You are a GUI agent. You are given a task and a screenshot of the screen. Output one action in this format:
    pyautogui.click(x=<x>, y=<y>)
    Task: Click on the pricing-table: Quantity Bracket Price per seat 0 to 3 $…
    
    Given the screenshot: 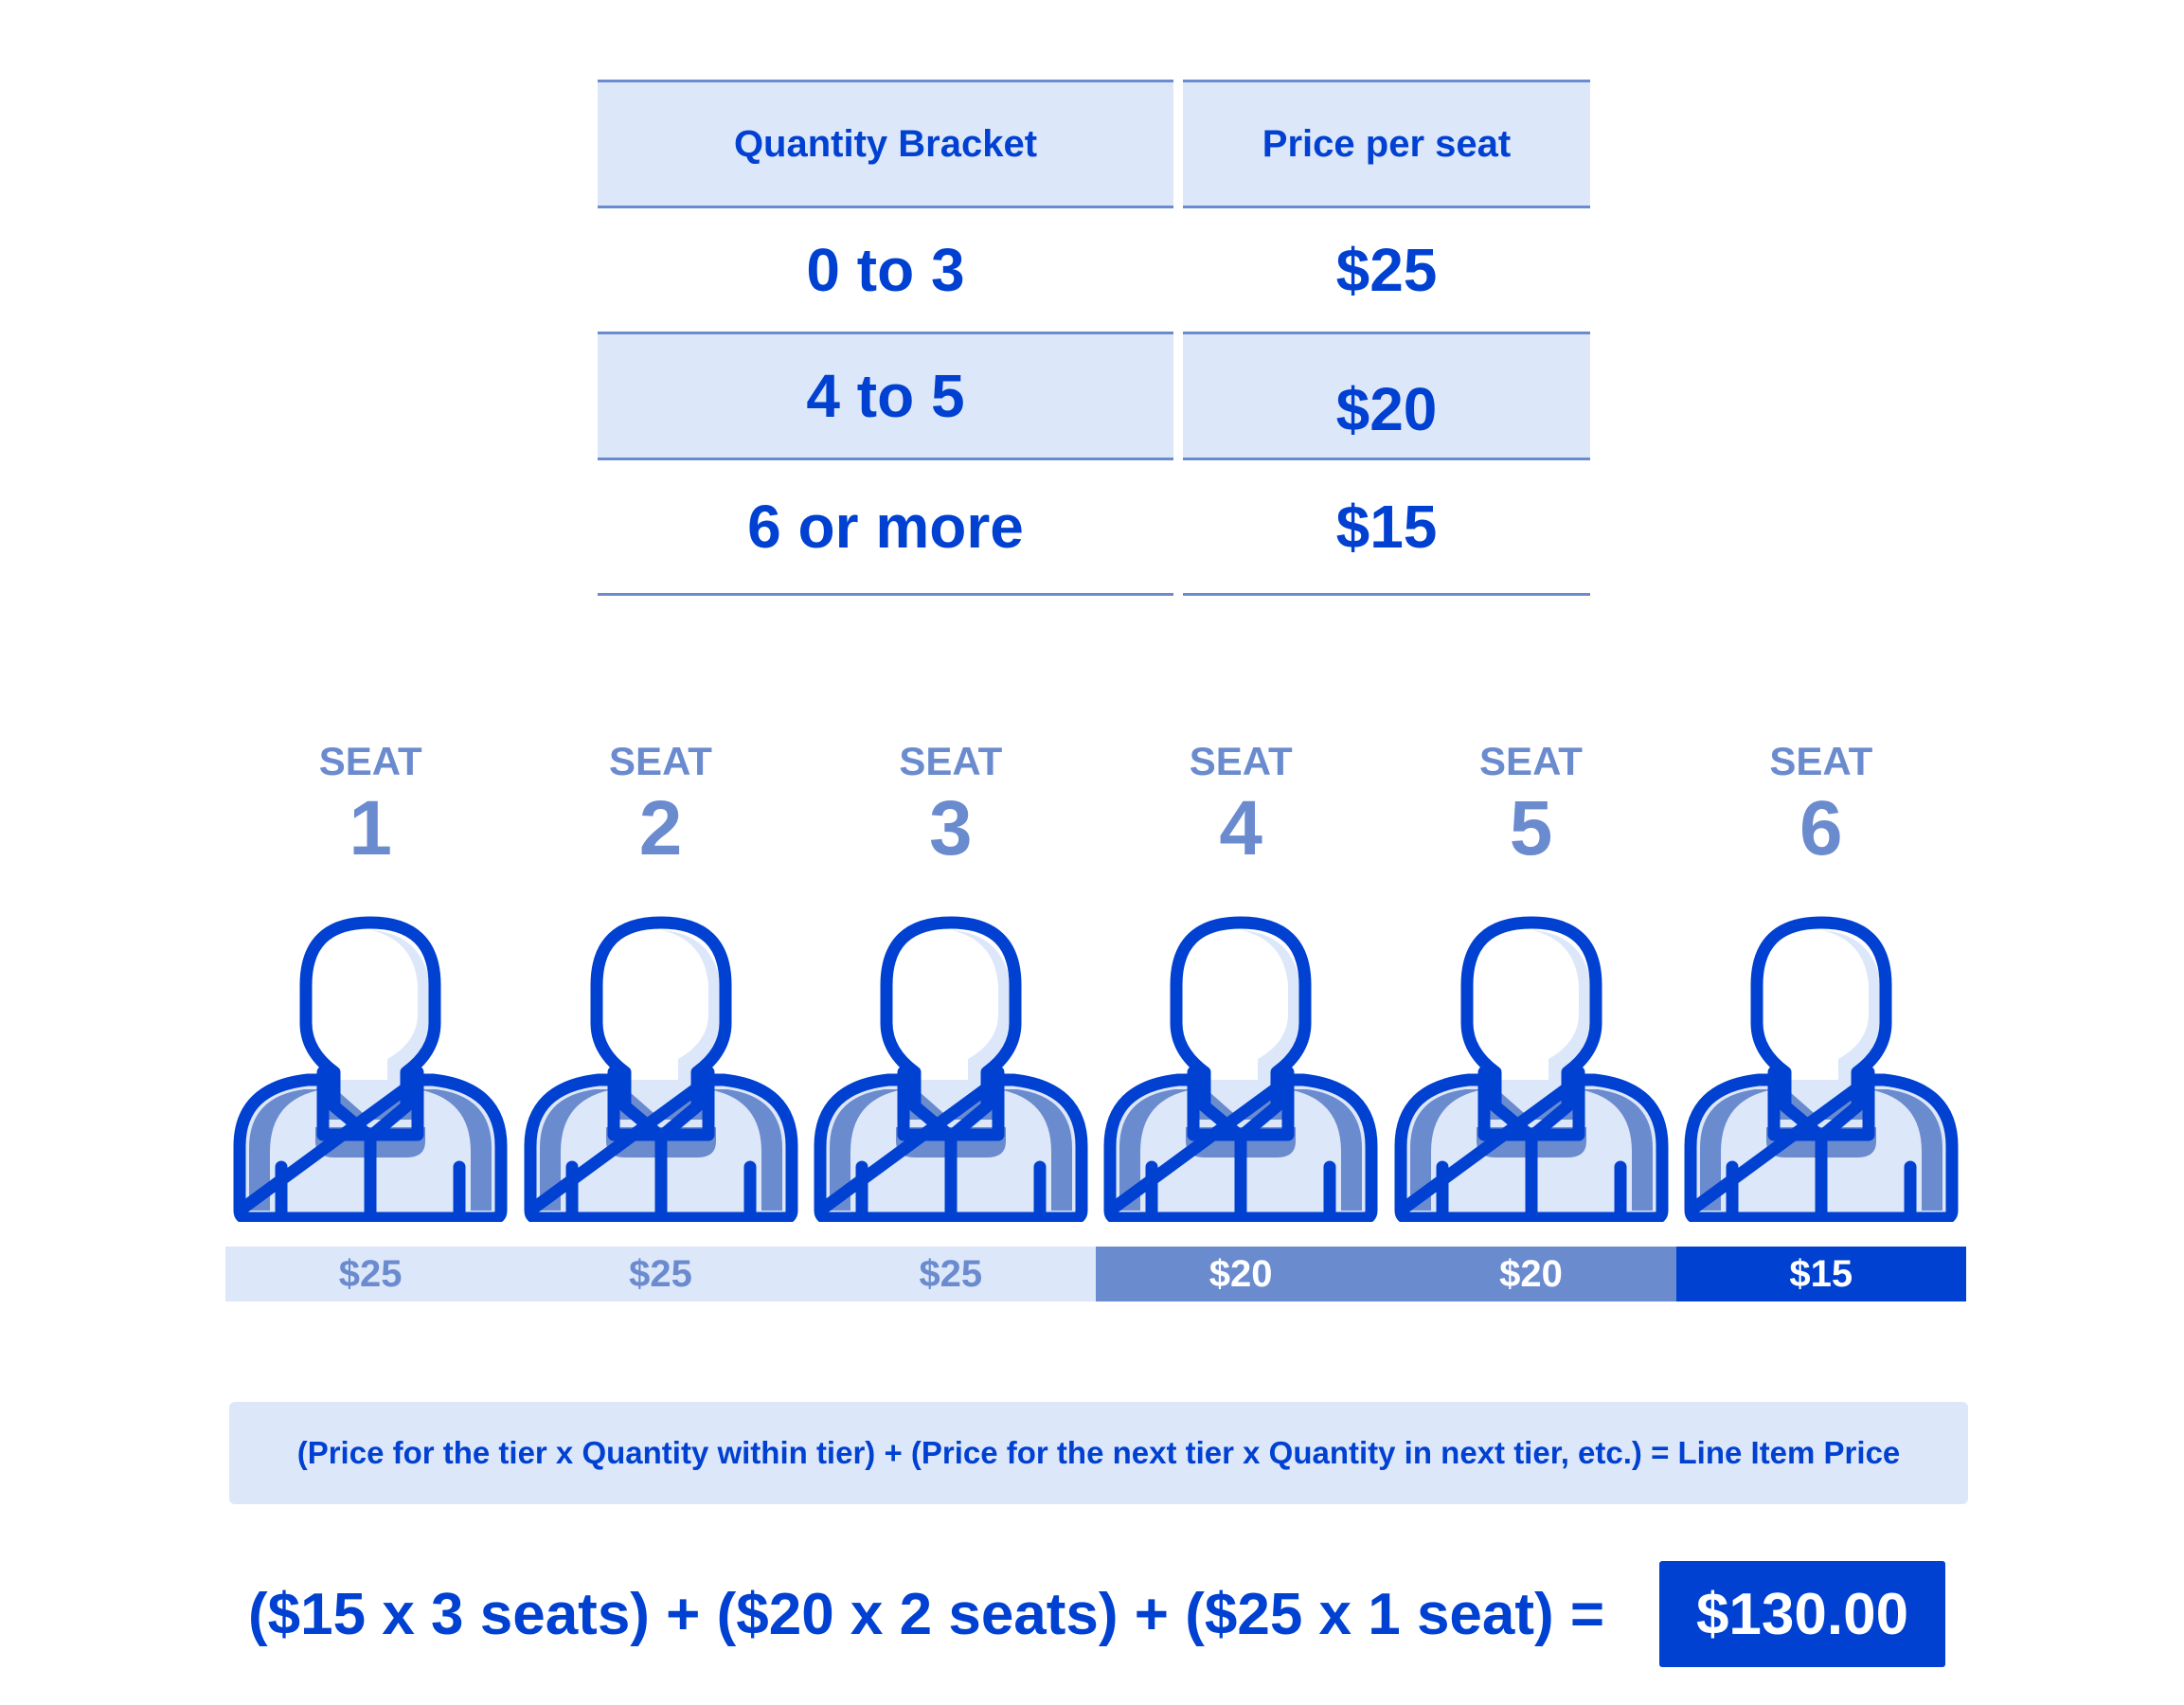 What is the action you would take?
    pyautogui.click(x=1094, y=338)
    